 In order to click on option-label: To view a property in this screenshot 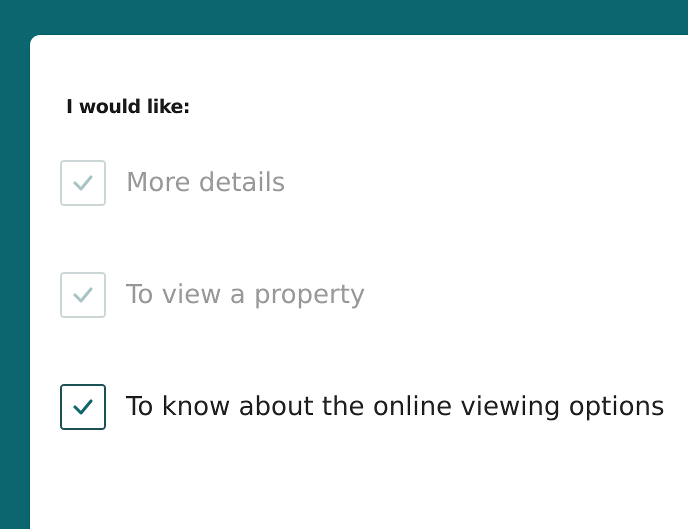, I will do `click(246, 295)`.